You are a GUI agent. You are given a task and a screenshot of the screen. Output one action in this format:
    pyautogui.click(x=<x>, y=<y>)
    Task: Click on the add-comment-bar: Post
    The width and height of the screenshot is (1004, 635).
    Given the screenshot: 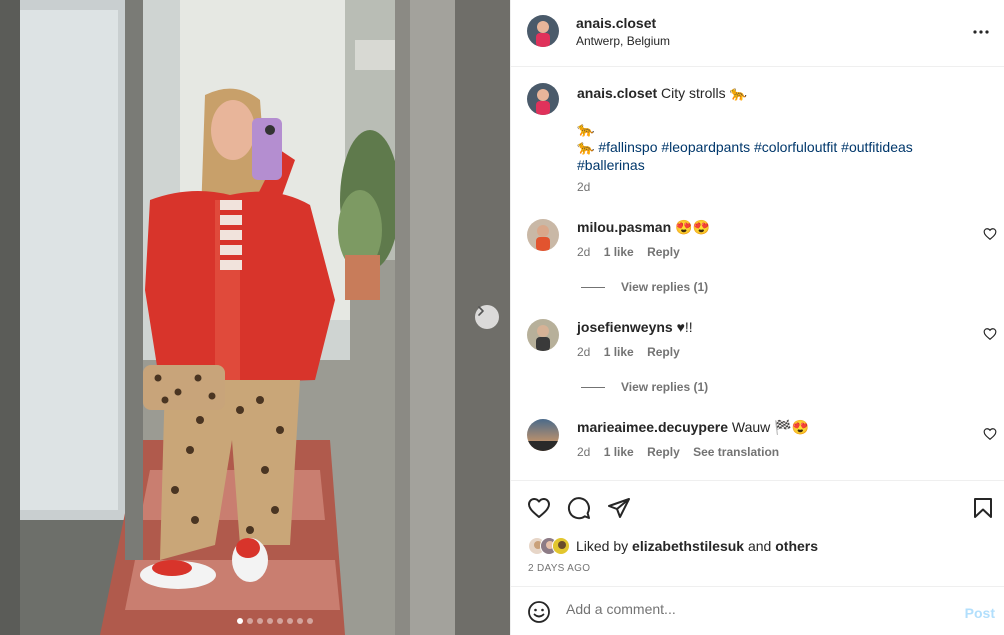 What is the action you would take?
    pyautogui.click(x=757, y=610)
    